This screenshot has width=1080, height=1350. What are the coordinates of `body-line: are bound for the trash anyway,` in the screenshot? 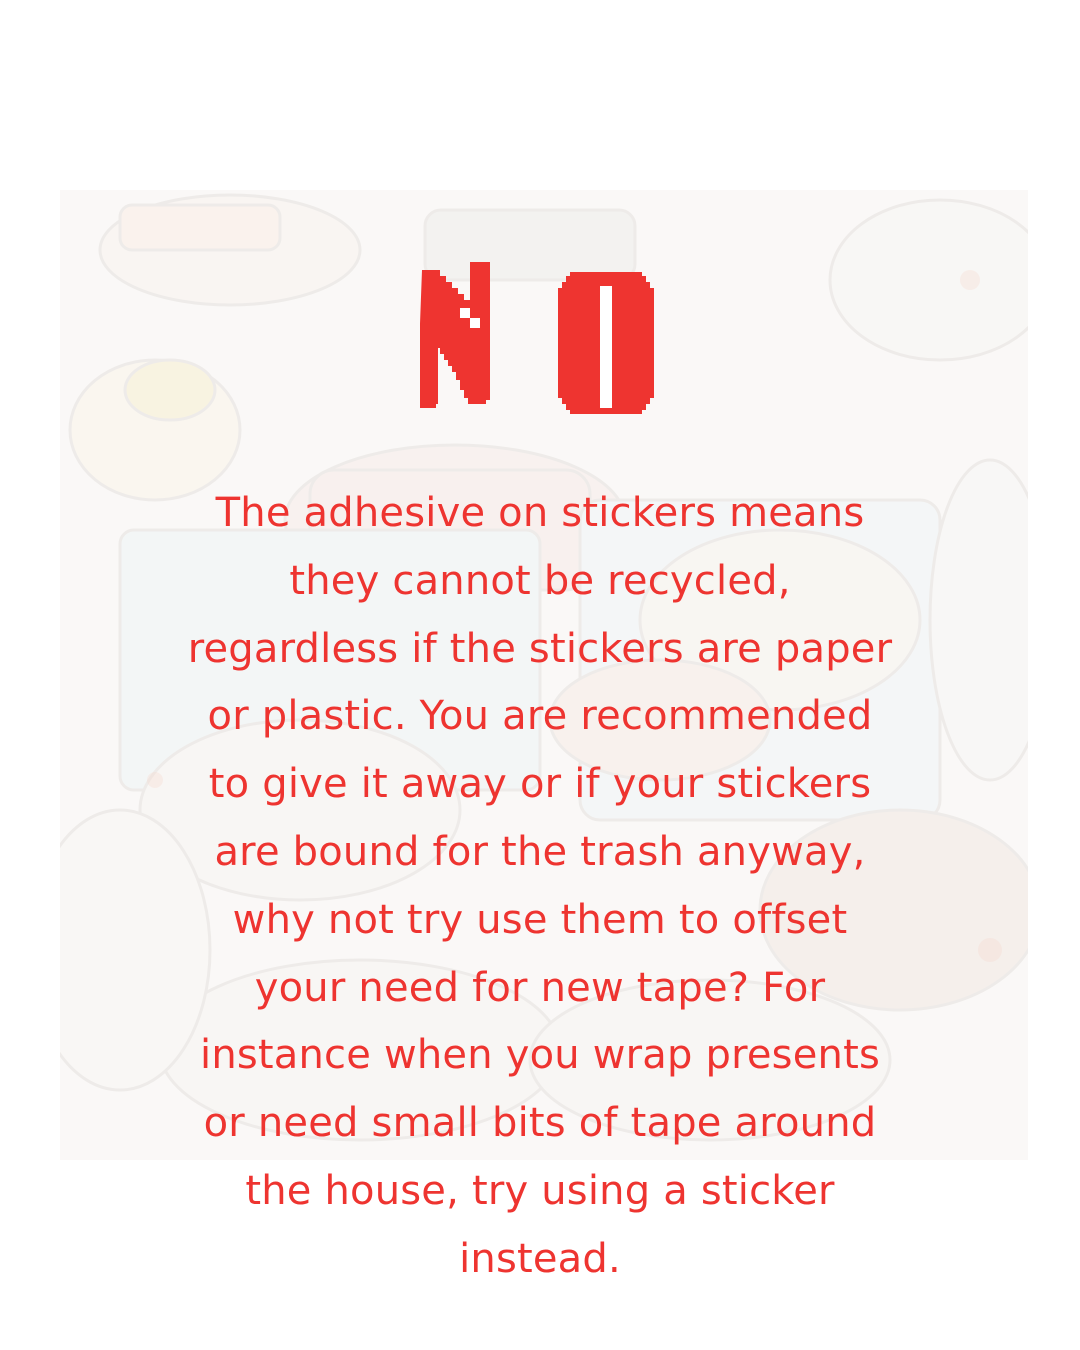 It's located at (540, 851).